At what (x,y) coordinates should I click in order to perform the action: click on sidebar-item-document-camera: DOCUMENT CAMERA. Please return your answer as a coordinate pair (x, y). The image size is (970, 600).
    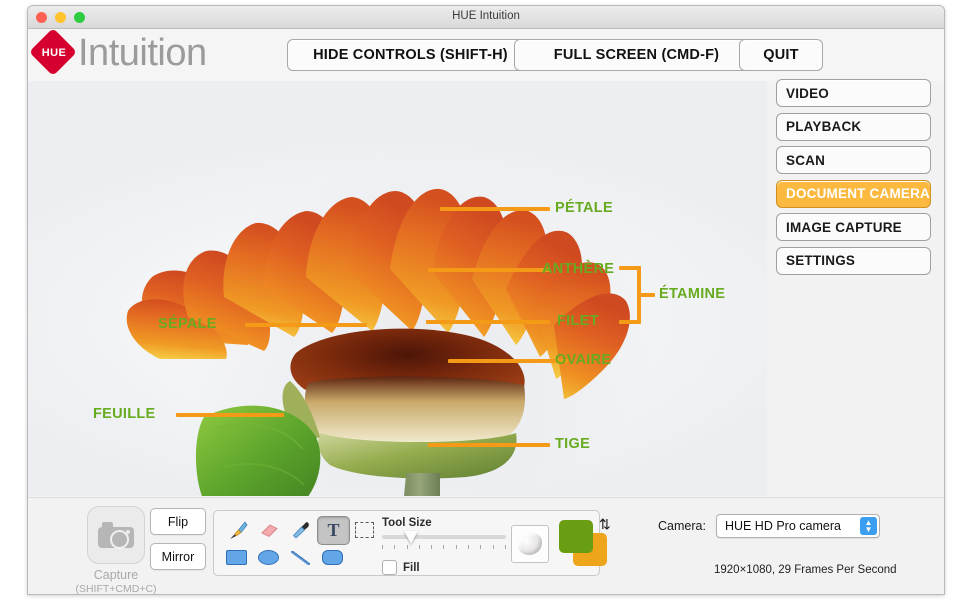
    Looking at the image, I should click on (853, 193).